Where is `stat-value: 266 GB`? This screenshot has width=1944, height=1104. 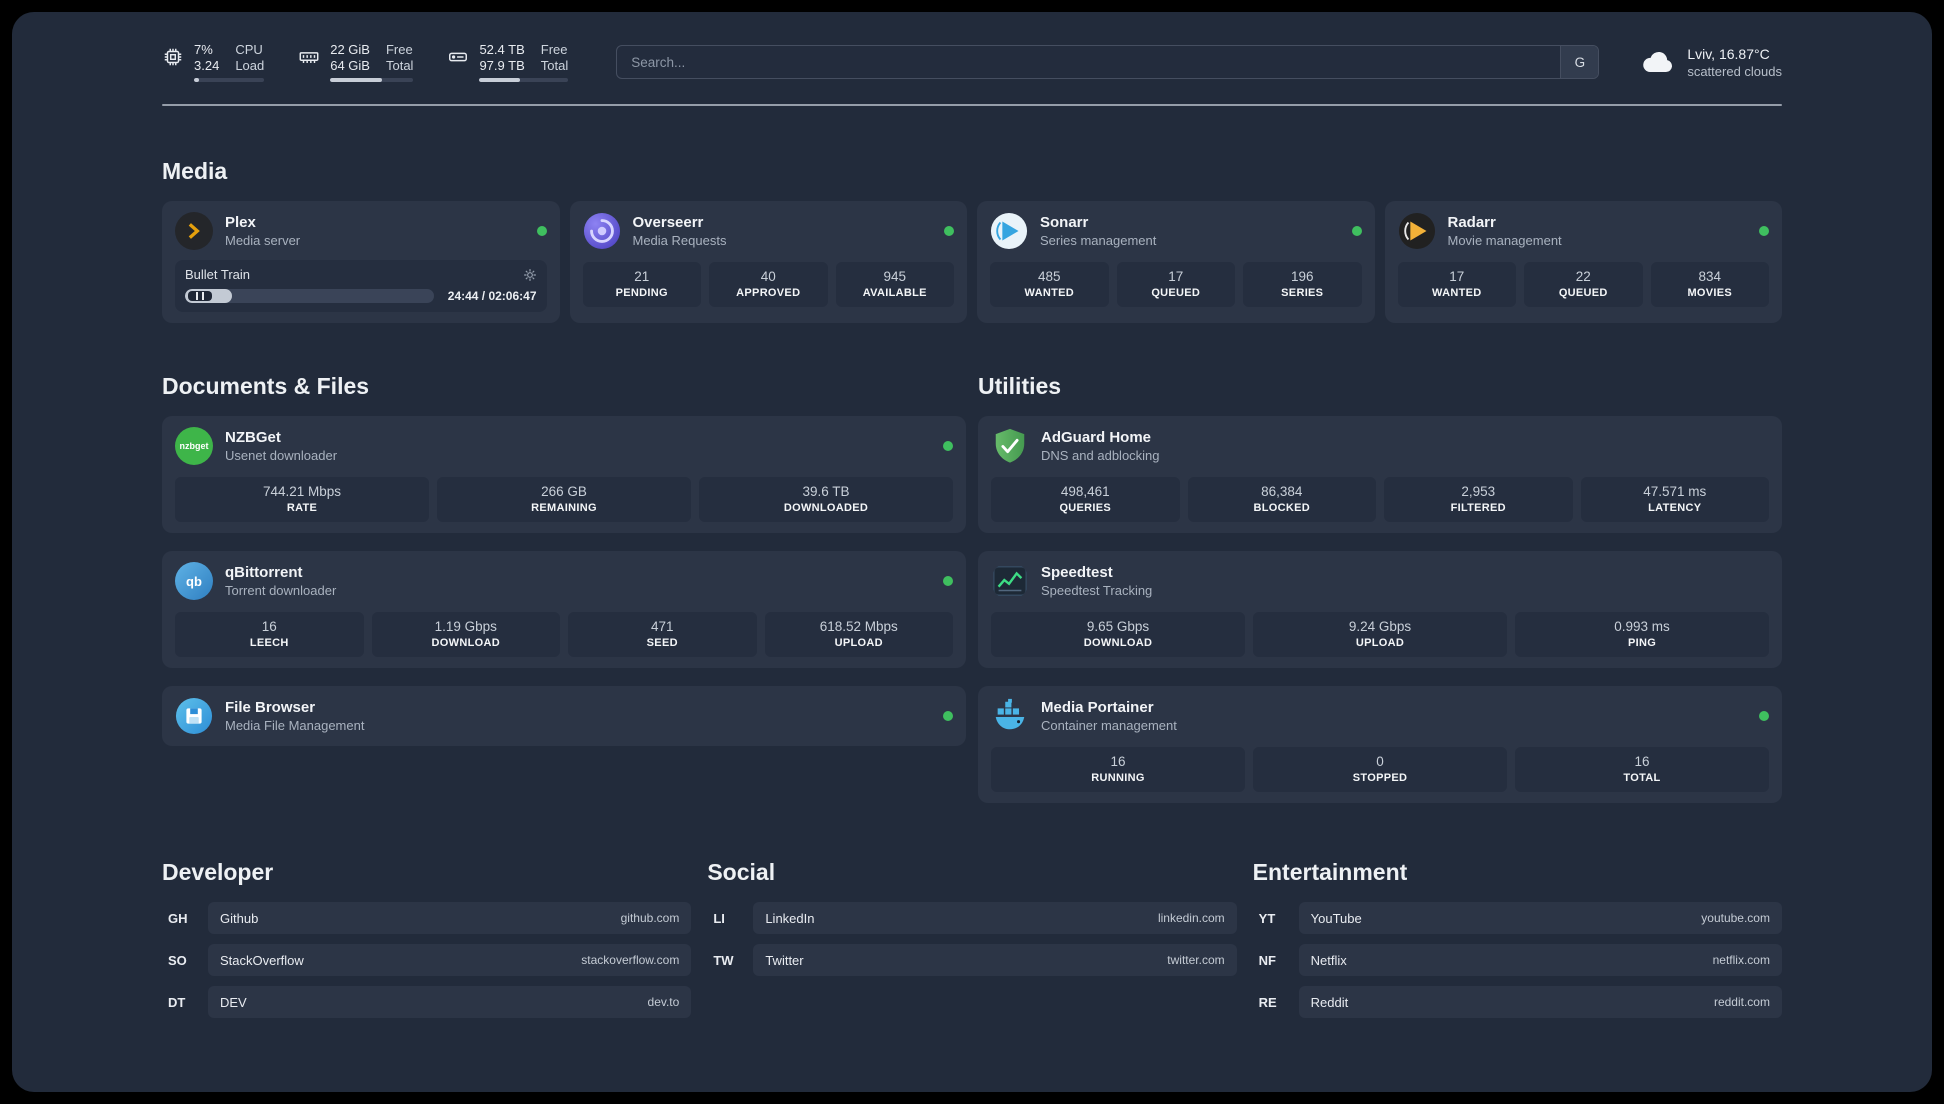 stat-value: 266 GB is located at coordinates (564, 491).